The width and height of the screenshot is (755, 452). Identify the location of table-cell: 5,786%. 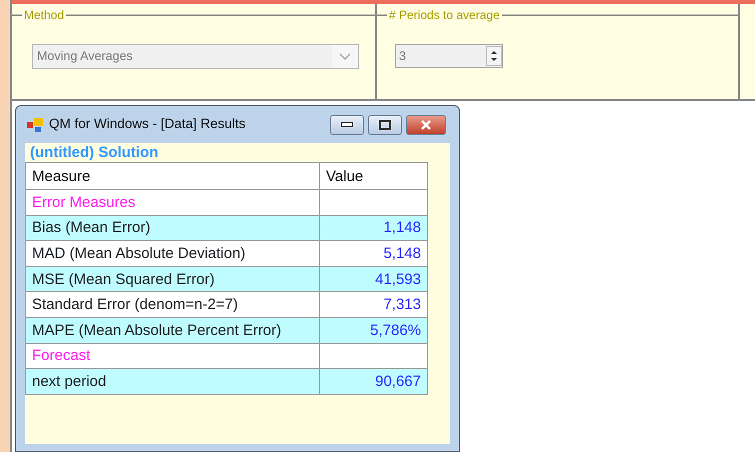
(374, 330).